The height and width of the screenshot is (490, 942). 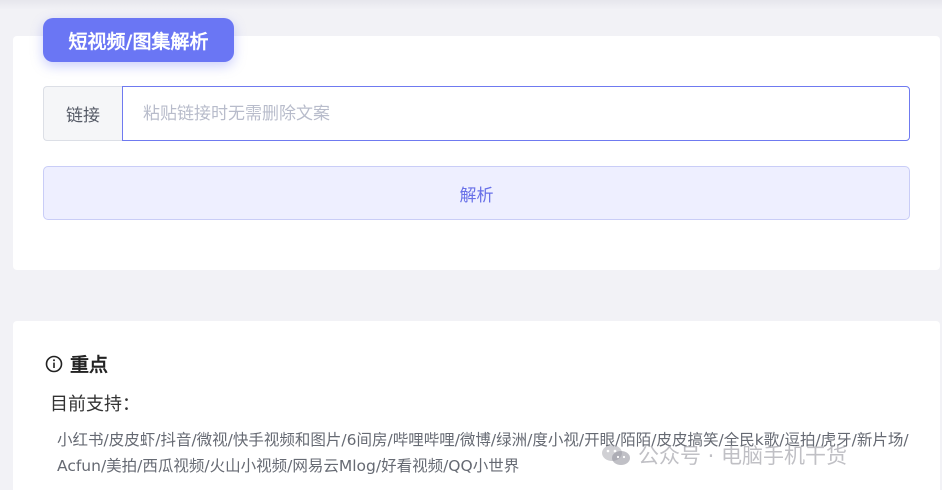 What do you see at coordinates (95, 404) in the screenshot?
I see `support-title: 目前支持：` at bounding box center [95, 404].